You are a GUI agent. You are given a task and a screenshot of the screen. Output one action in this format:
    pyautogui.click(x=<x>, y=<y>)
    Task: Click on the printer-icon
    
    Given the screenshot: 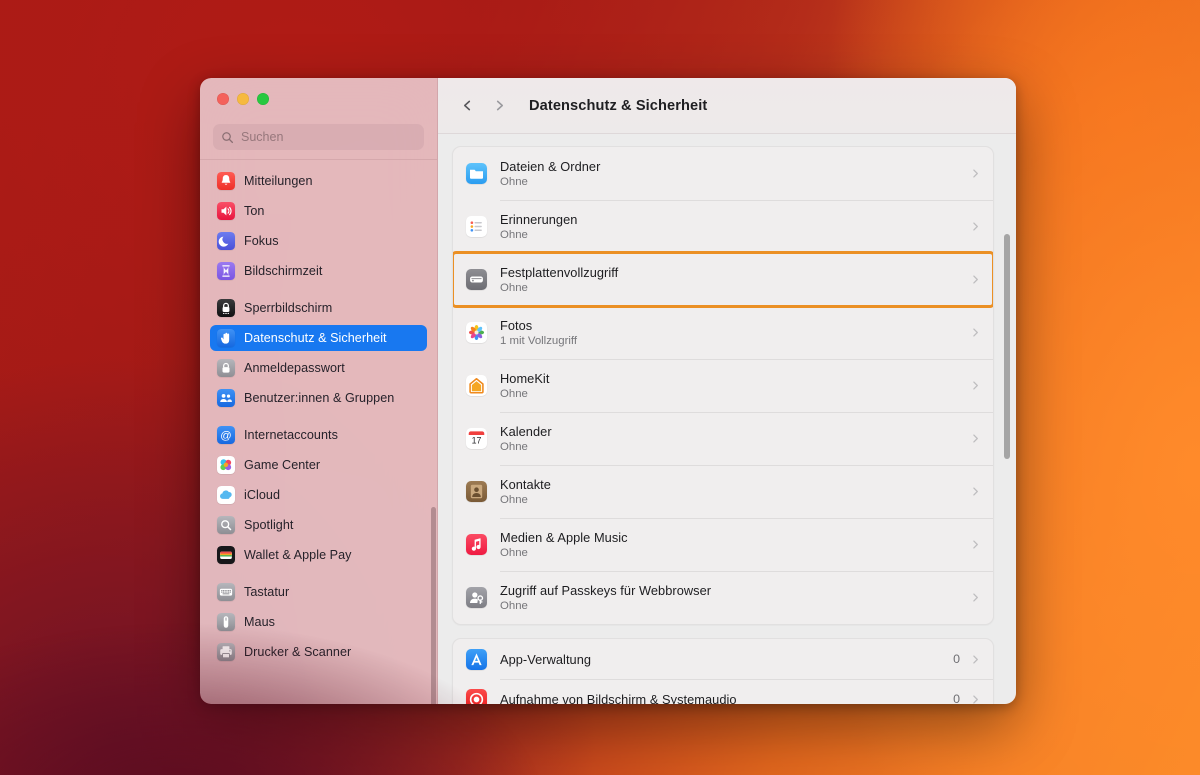 What is the action you would take?
    pyautogui.click(x=226, y=652)
    